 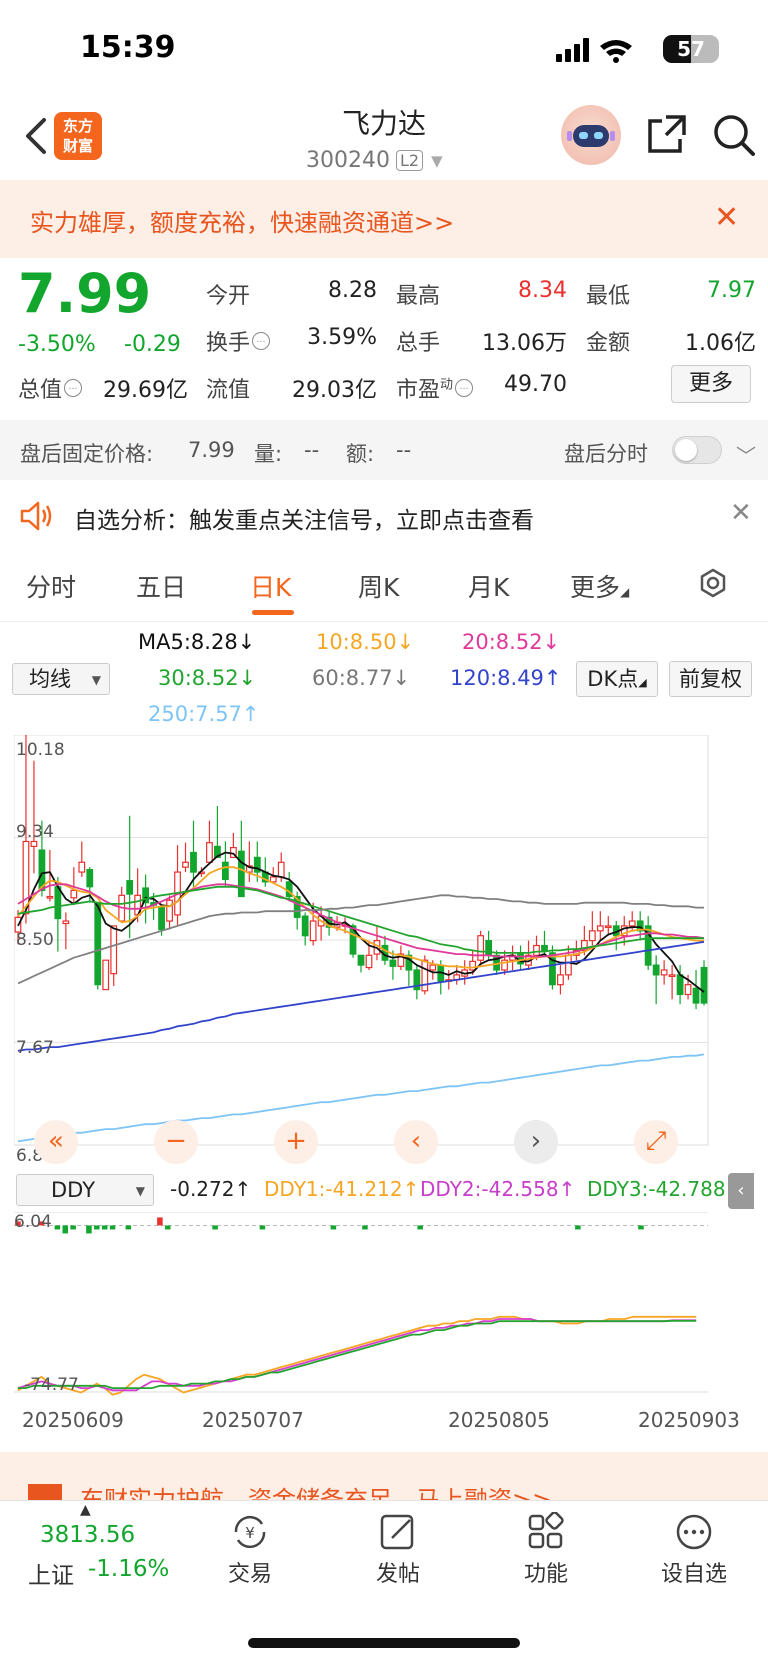 I want to click on ddy-y-top: 6.04, so click(x=33, y=1222).